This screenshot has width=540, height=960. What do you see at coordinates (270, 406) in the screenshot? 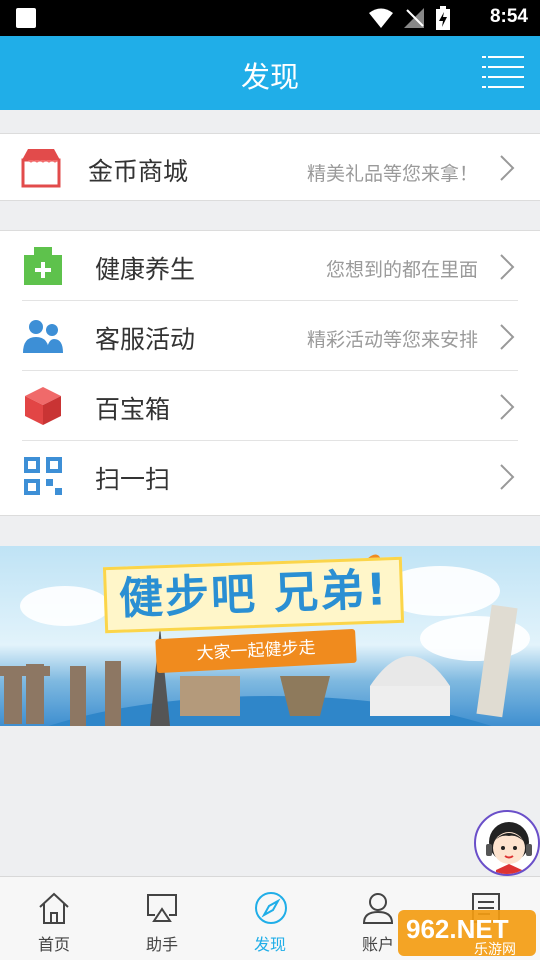
I see `list-item-treasure-box: 百宝箱` at bounding box center [270, 406].